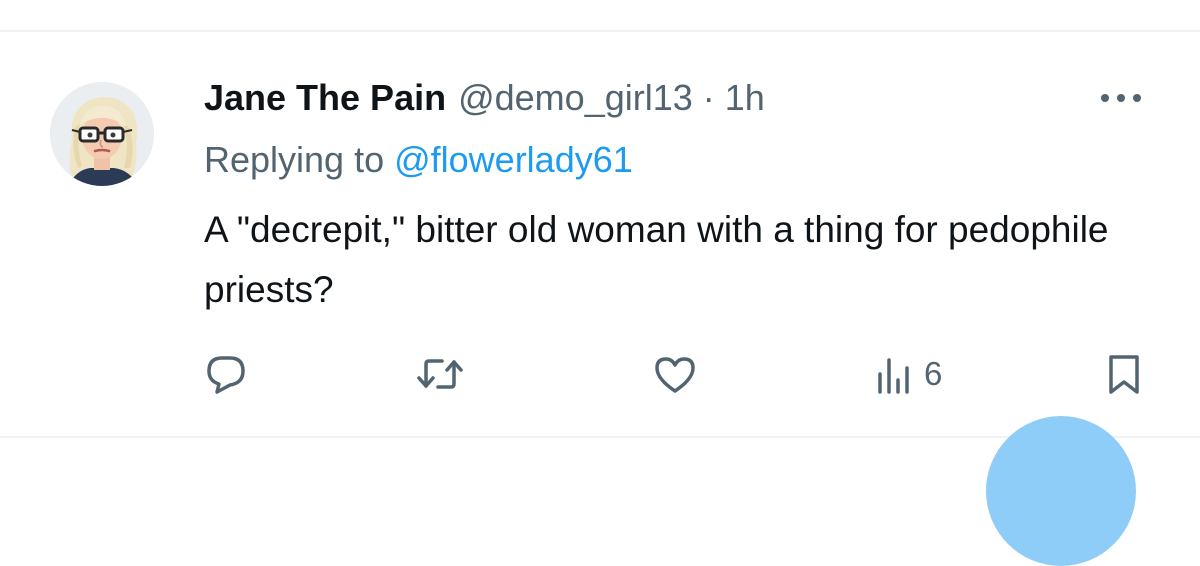  What do you see at coordinates (513, 159) in the screenshot?
I see `replying-to-mention-link: @flowerlady61` at bounding box center [513, 159].